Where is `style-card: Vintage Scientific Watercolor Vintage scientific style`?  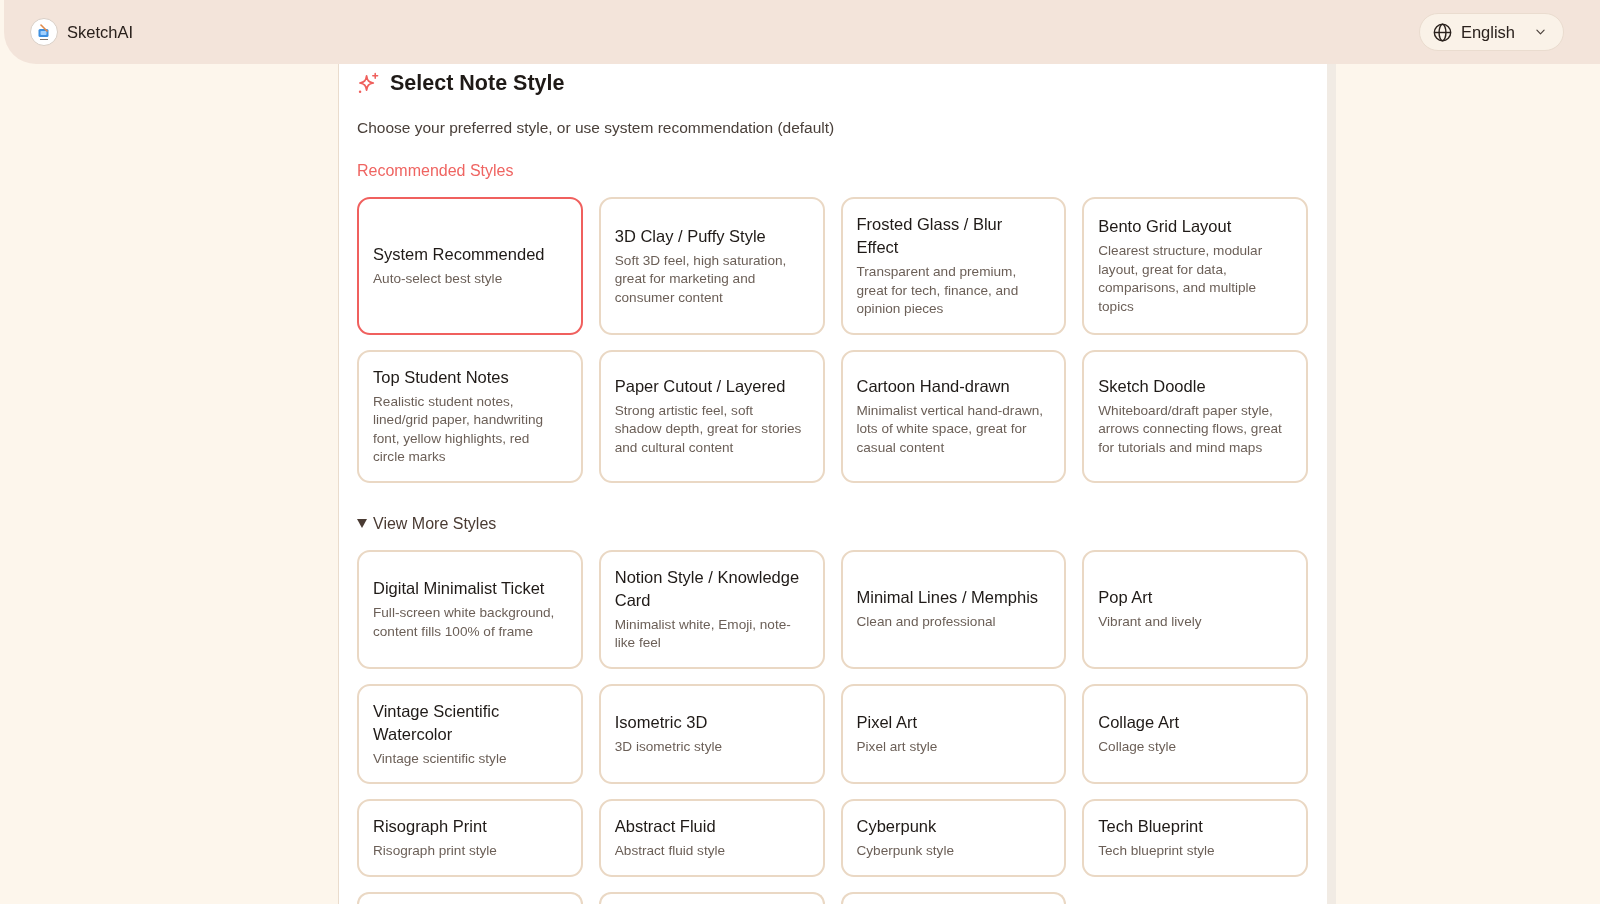 style-card: Vintage Scientific Watercolor Vintage scientific style is located at coordinates (470, 733).